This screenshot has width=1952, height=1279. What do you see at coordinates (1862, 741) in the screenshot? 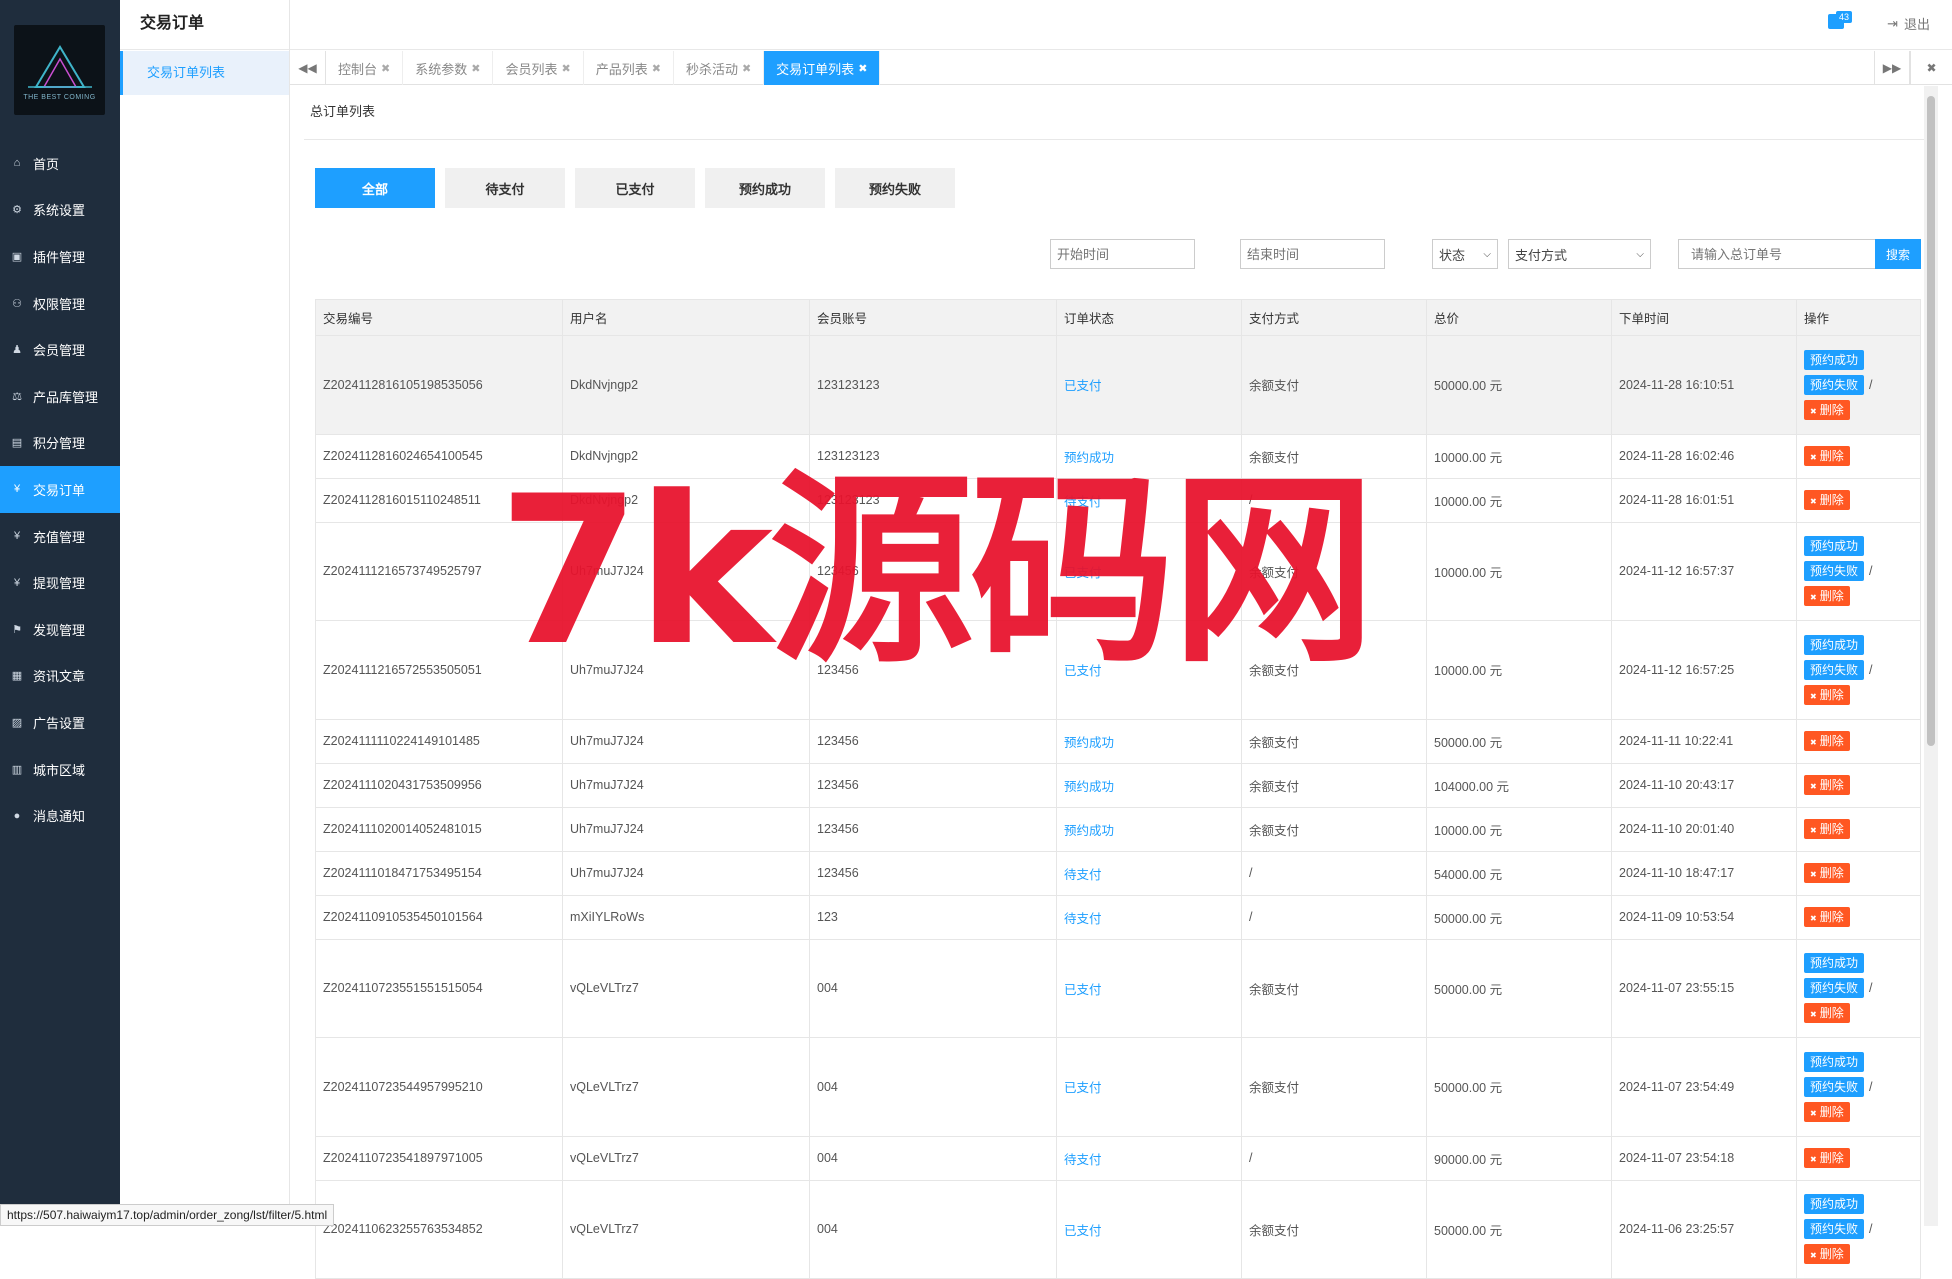
I see `row-actions: 删除` at bounding box center [1862, 741].